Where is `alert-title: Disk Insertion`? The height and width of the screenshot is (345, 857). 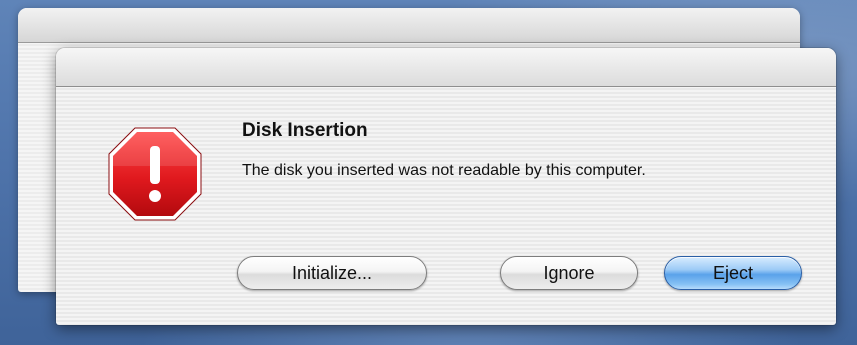
alert-title: Disk Insertion is located at coordinates (305, 130).